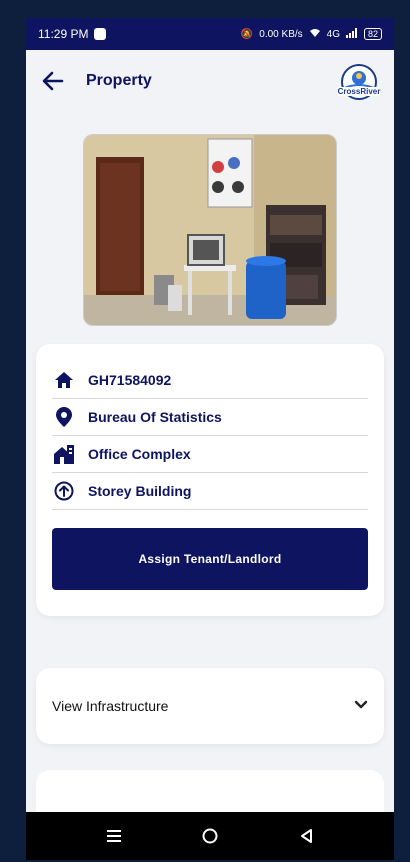  What do you see at coordinates (210, 34) in the screenshot?
I see `status-bar: 11:29 PM 🔕 0.00 KB/s 4G 82` at bounding box center [210, 34].